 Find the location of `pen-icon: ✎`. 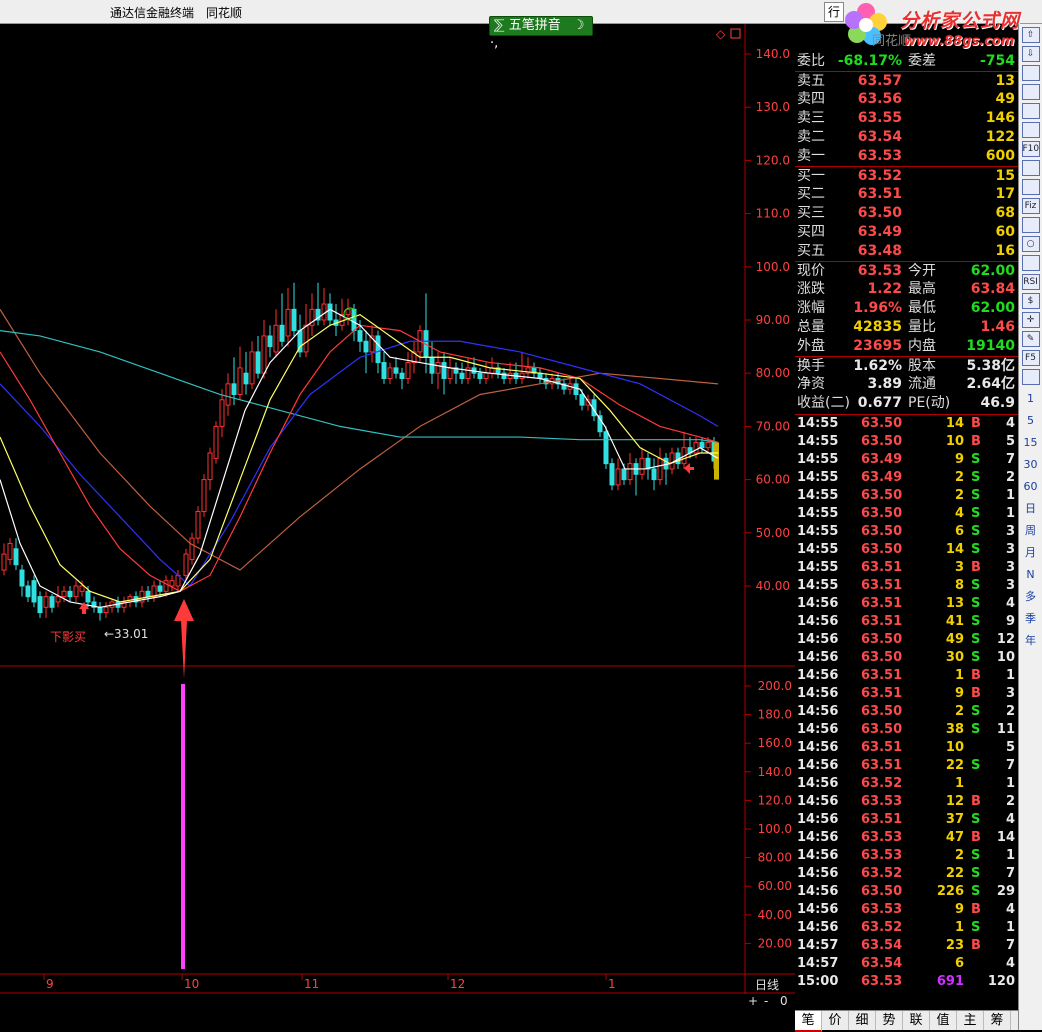

pen-icon: ✎ is located at coordinates (1030, 339).